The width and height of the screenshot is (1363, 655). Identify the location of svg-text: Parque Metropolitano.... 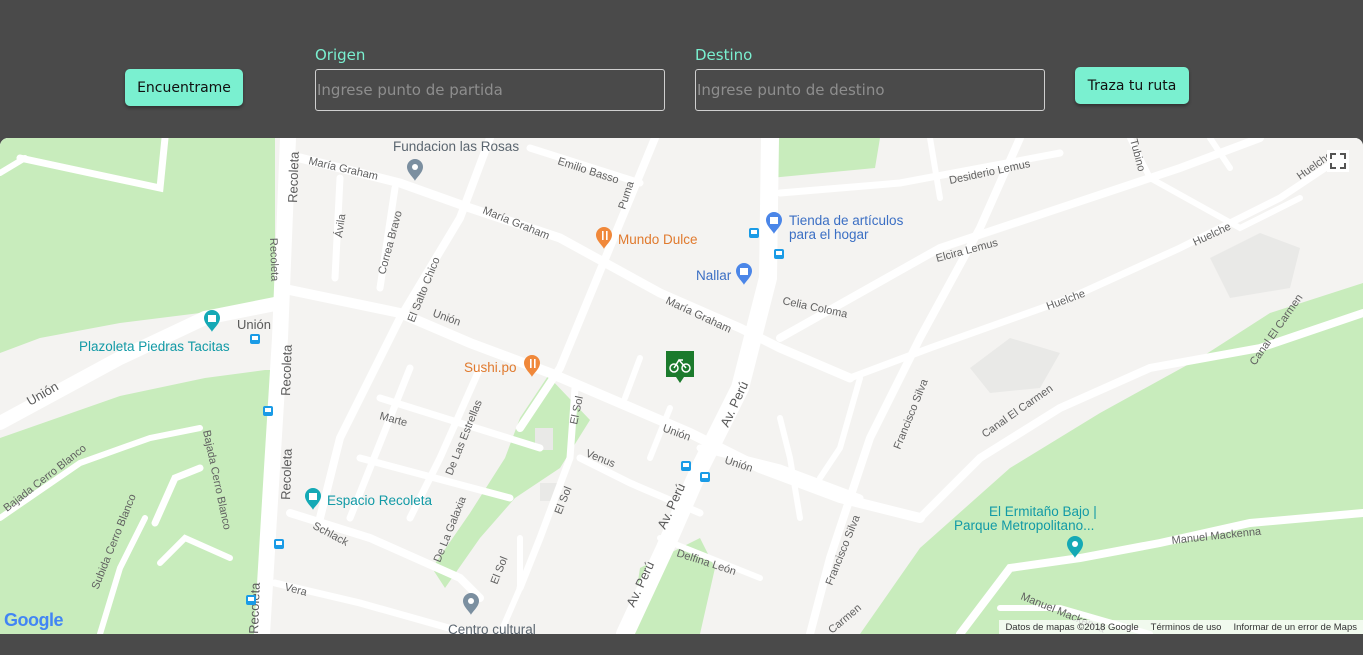
(1024, 525).